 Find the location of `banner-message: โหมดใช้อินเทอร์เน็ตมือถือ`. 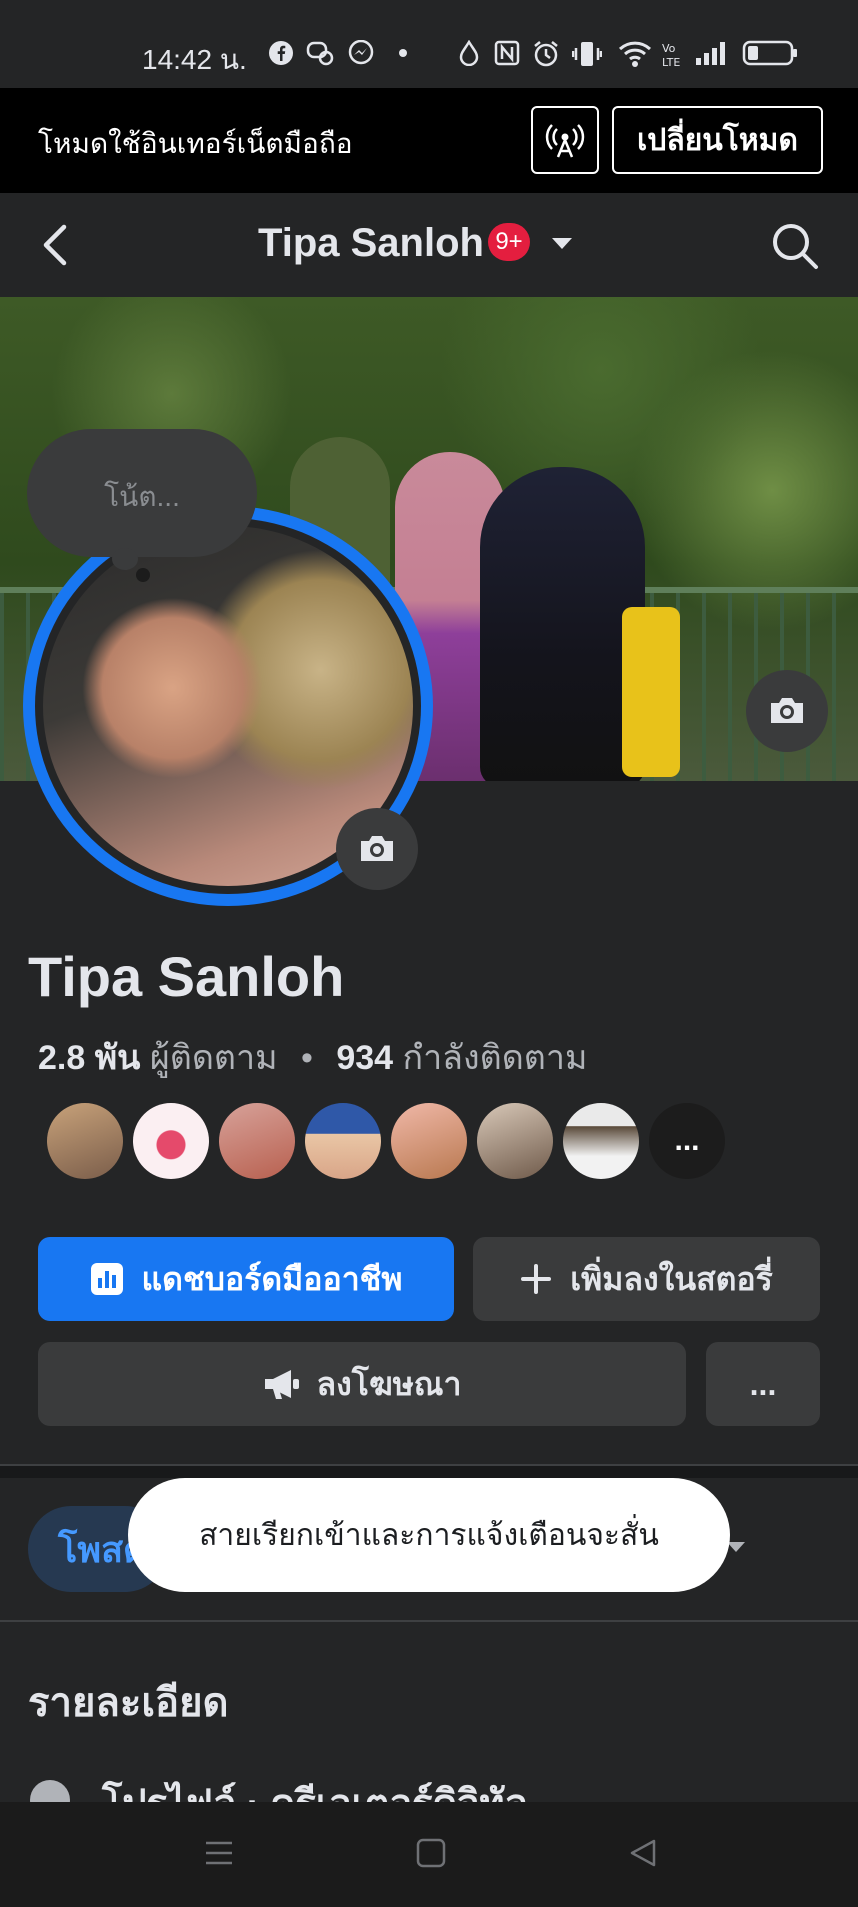

banner-message: โหมดใช้อินเทอร์เน็ตมือถือ is located at coordinates (195, 143).